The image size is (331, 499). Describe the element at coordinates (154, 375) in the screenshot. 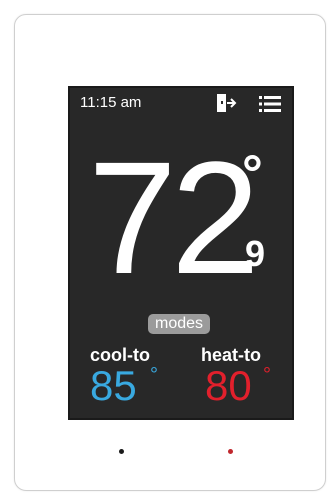

I see `cool-setpoint-degree: °` at that location.